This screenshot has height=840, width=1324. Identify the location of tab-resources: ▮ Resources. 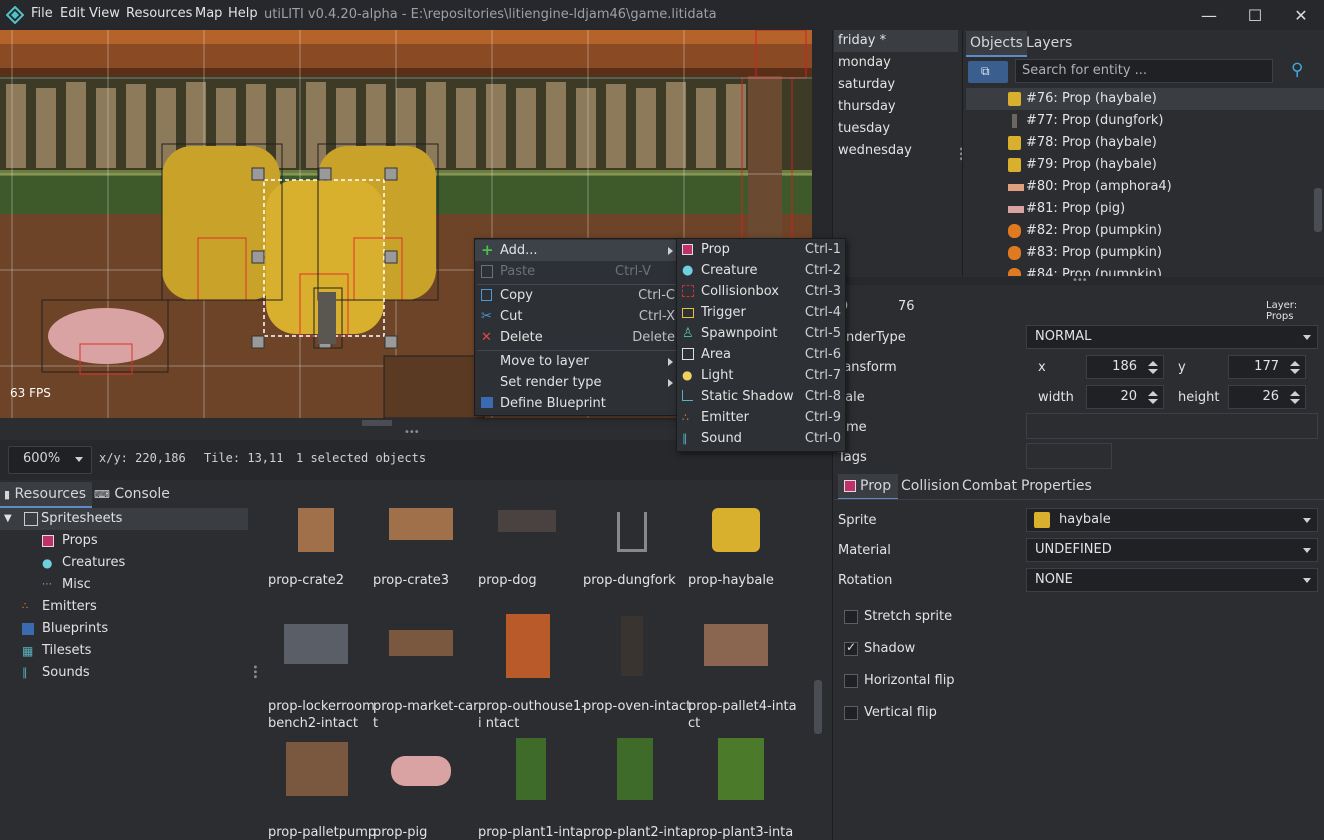
(46, 495).